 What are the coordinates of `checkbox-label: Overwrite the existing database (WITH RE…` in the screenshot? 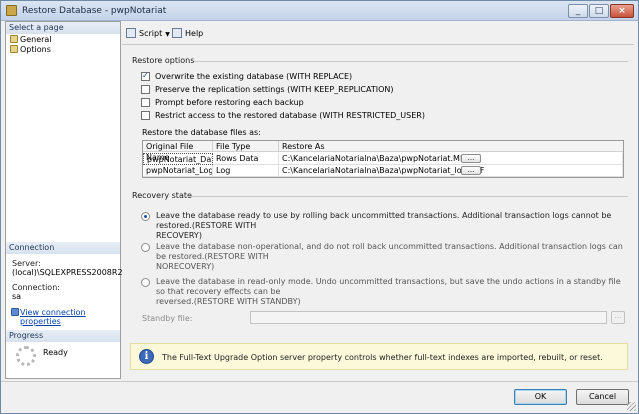 It's located at (254, 76).